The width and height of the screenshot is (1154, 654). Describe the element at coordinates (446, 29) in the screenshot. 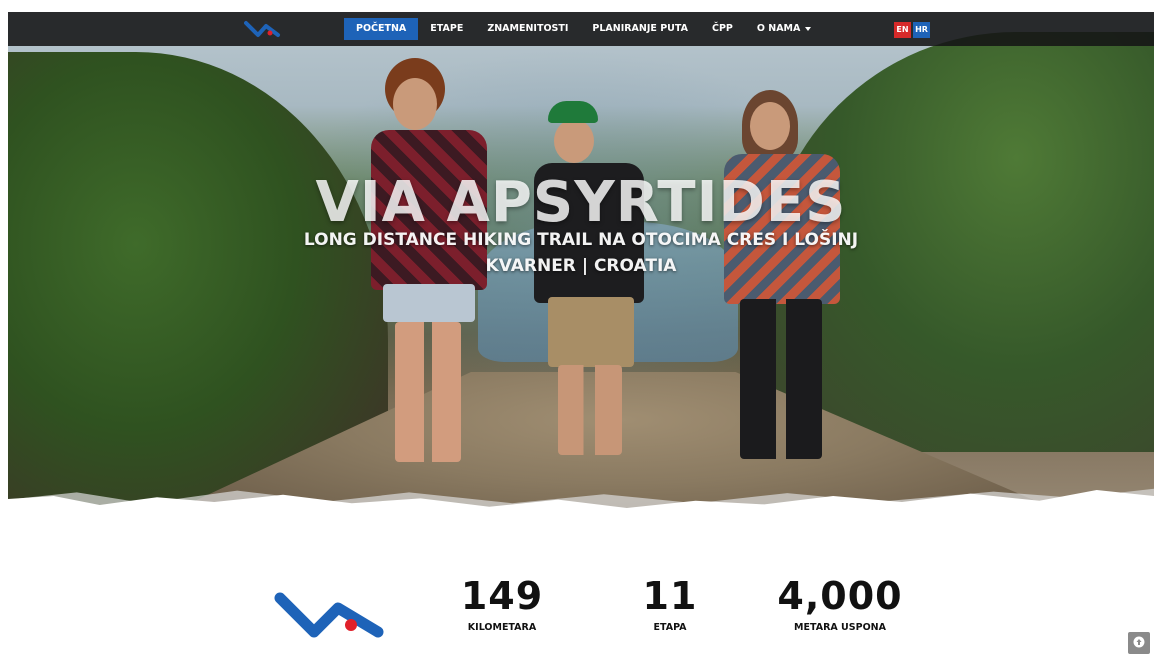

I see `nav-item-etape: ETAPE` at that location.